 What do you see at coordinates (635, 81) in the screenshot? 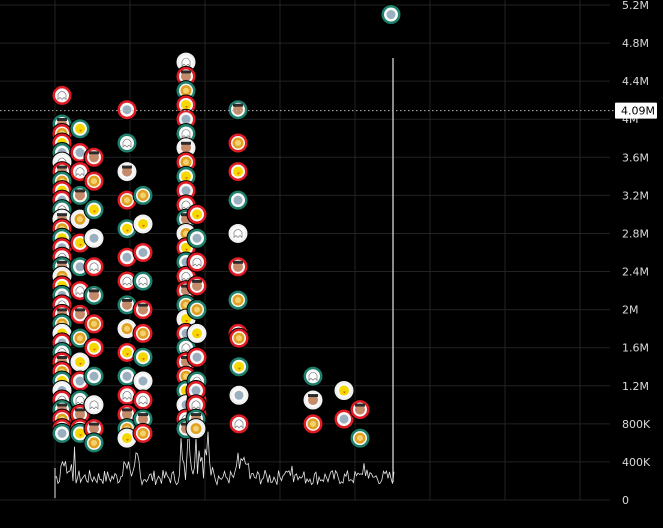
I see `y-tick-label: 4.4M` at bounding box center [635, 81].